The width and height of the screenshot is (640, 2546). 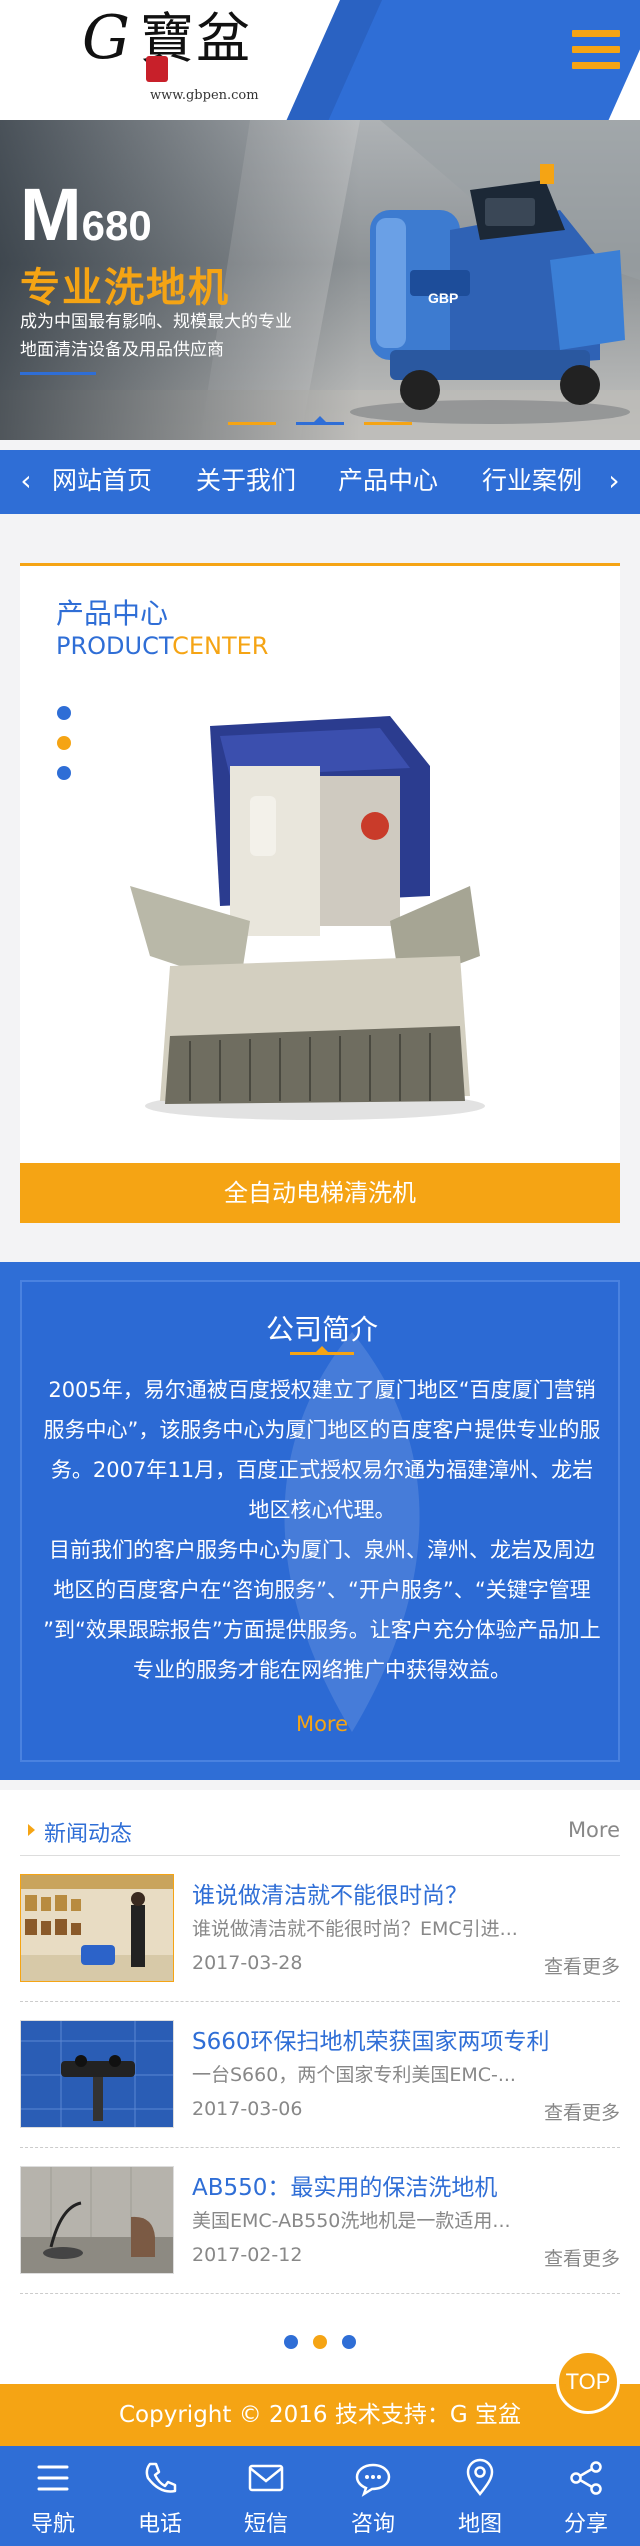 What do you see at coordinates (588, 2382) in the screenshot?
I see `back-to-top-button: TOP` at bounding box center [588, 2382].